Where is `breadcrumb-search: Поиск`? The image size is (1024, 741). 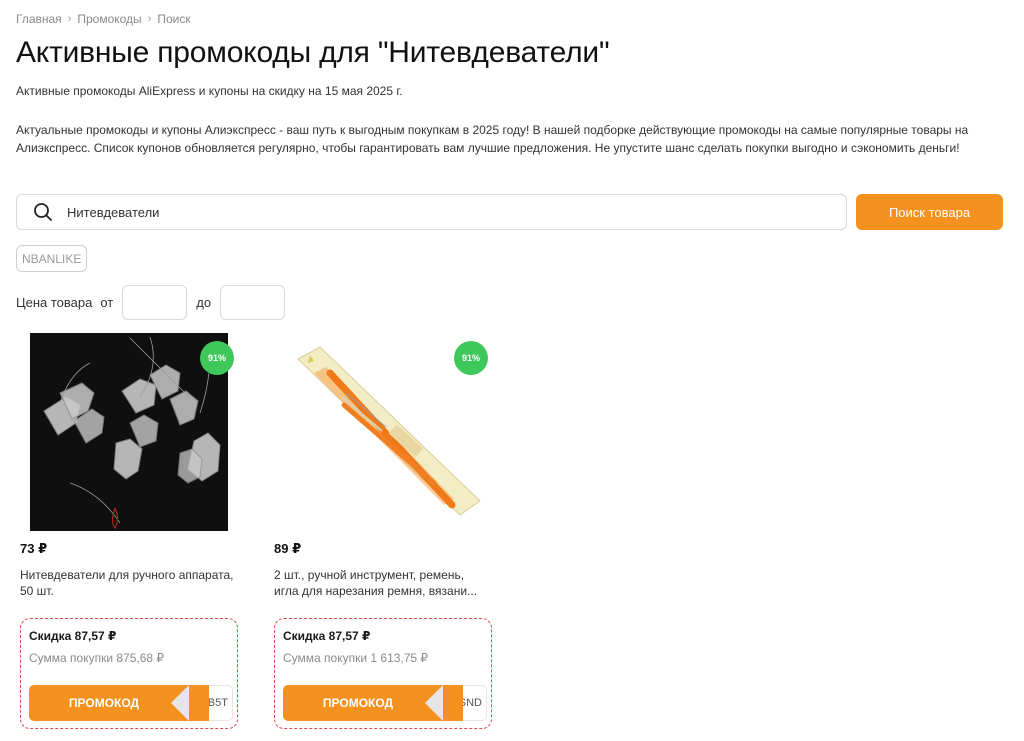 breadcrumb-search: Поиск is located at coordinates (174, 19).